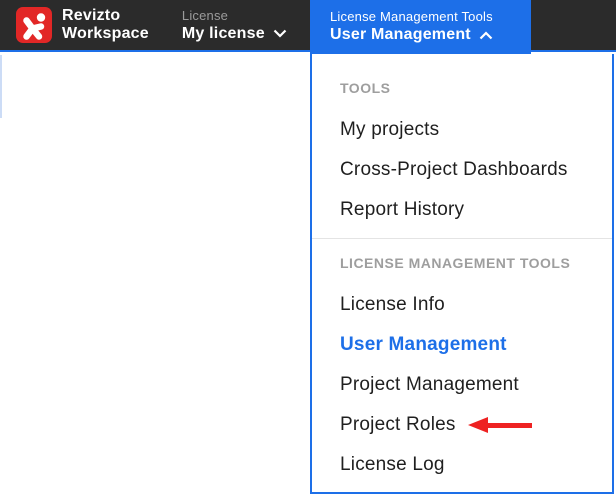  Describe the element at coordinates (462, 465) in the screenshot. I see `menu-item-license-log: License Log` at that location.